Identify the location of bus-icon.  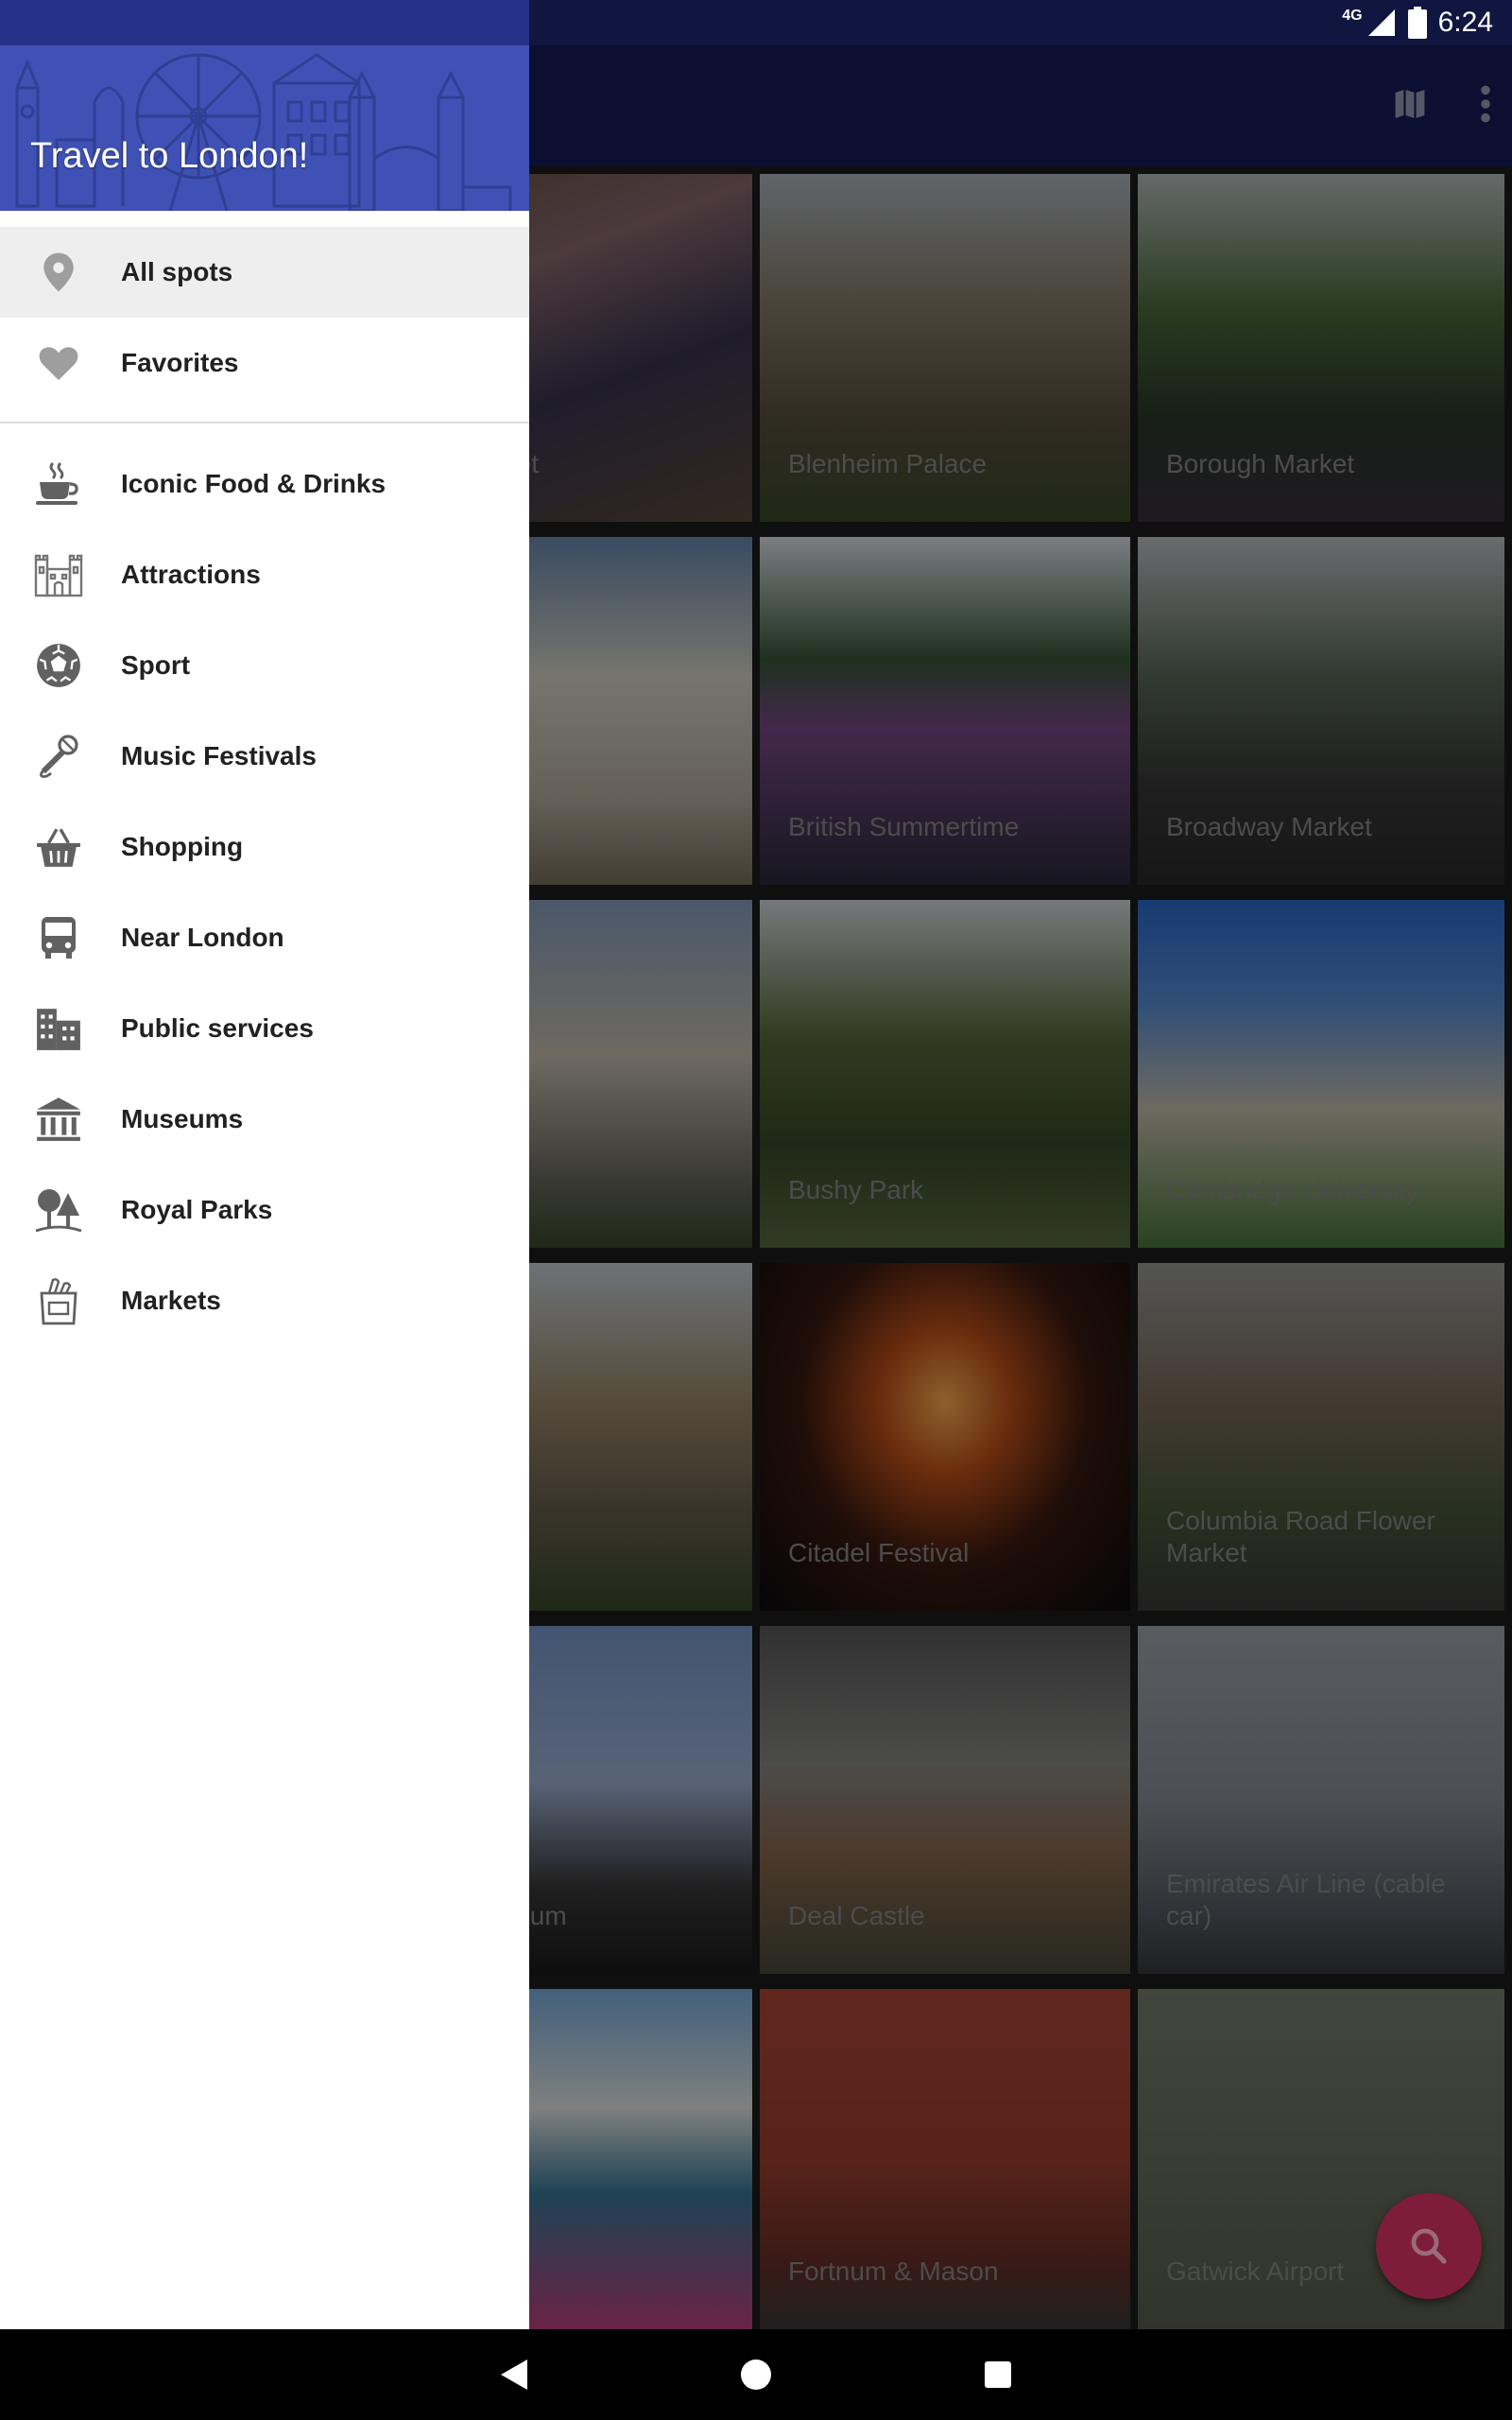
(59, 938).